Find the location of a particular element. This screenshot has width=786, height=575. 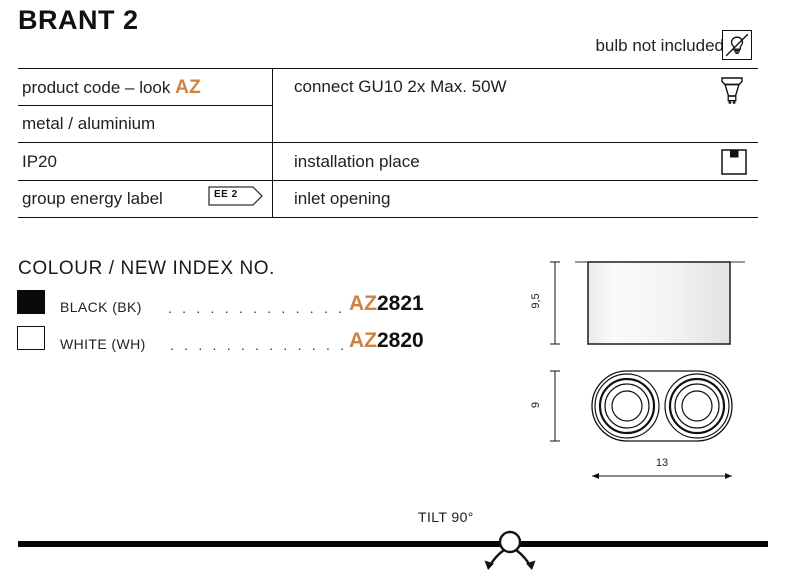

colour-name-white: WHITE (WH) is located at coordinates (103, 344).